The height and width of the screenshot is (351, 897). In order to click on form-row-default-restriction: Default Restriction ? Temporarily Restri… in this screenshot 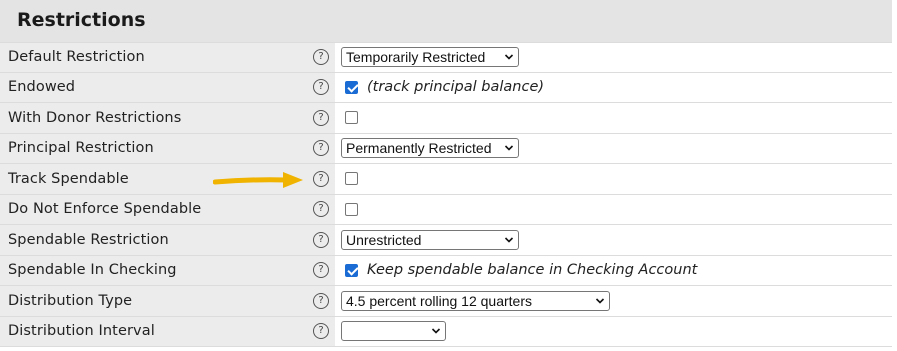, I will do `click(446, 57)`.